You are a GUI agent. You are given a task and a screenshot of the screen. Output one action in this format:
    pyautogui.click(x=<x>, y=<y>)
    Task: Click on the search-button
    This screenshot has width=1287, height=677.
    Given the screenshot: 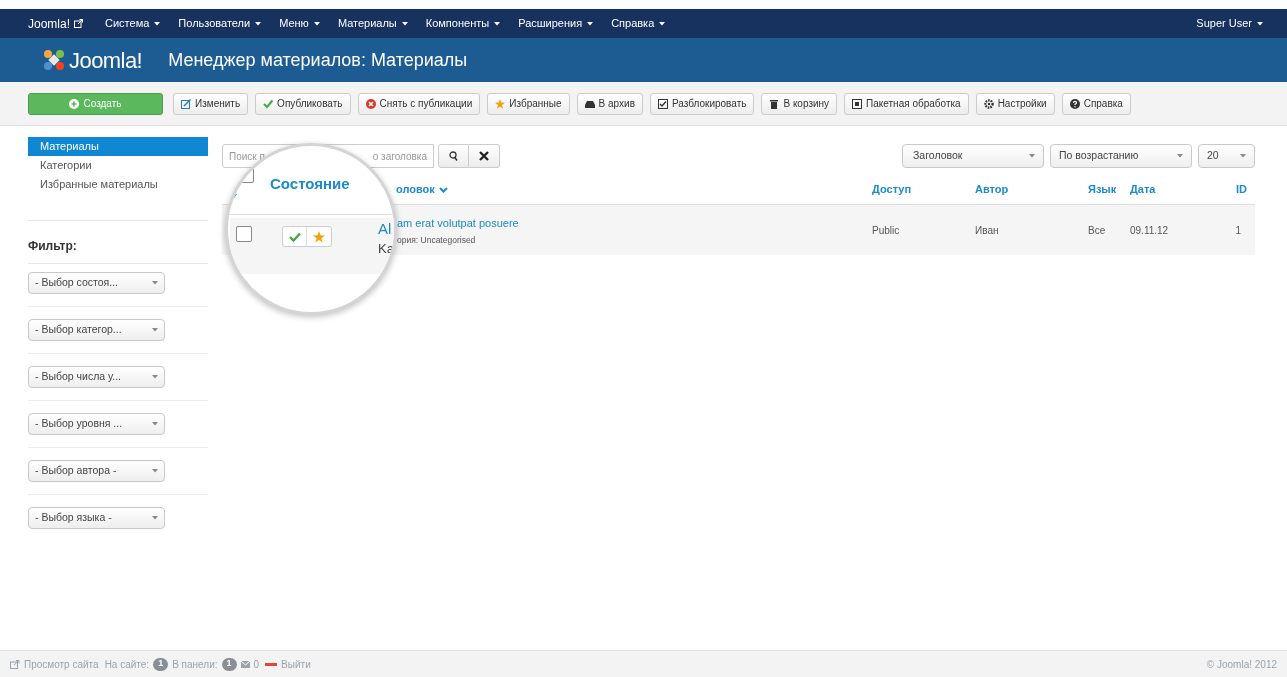 What is the action you would take?
    pyautogui.click(x=453, y=156)
    